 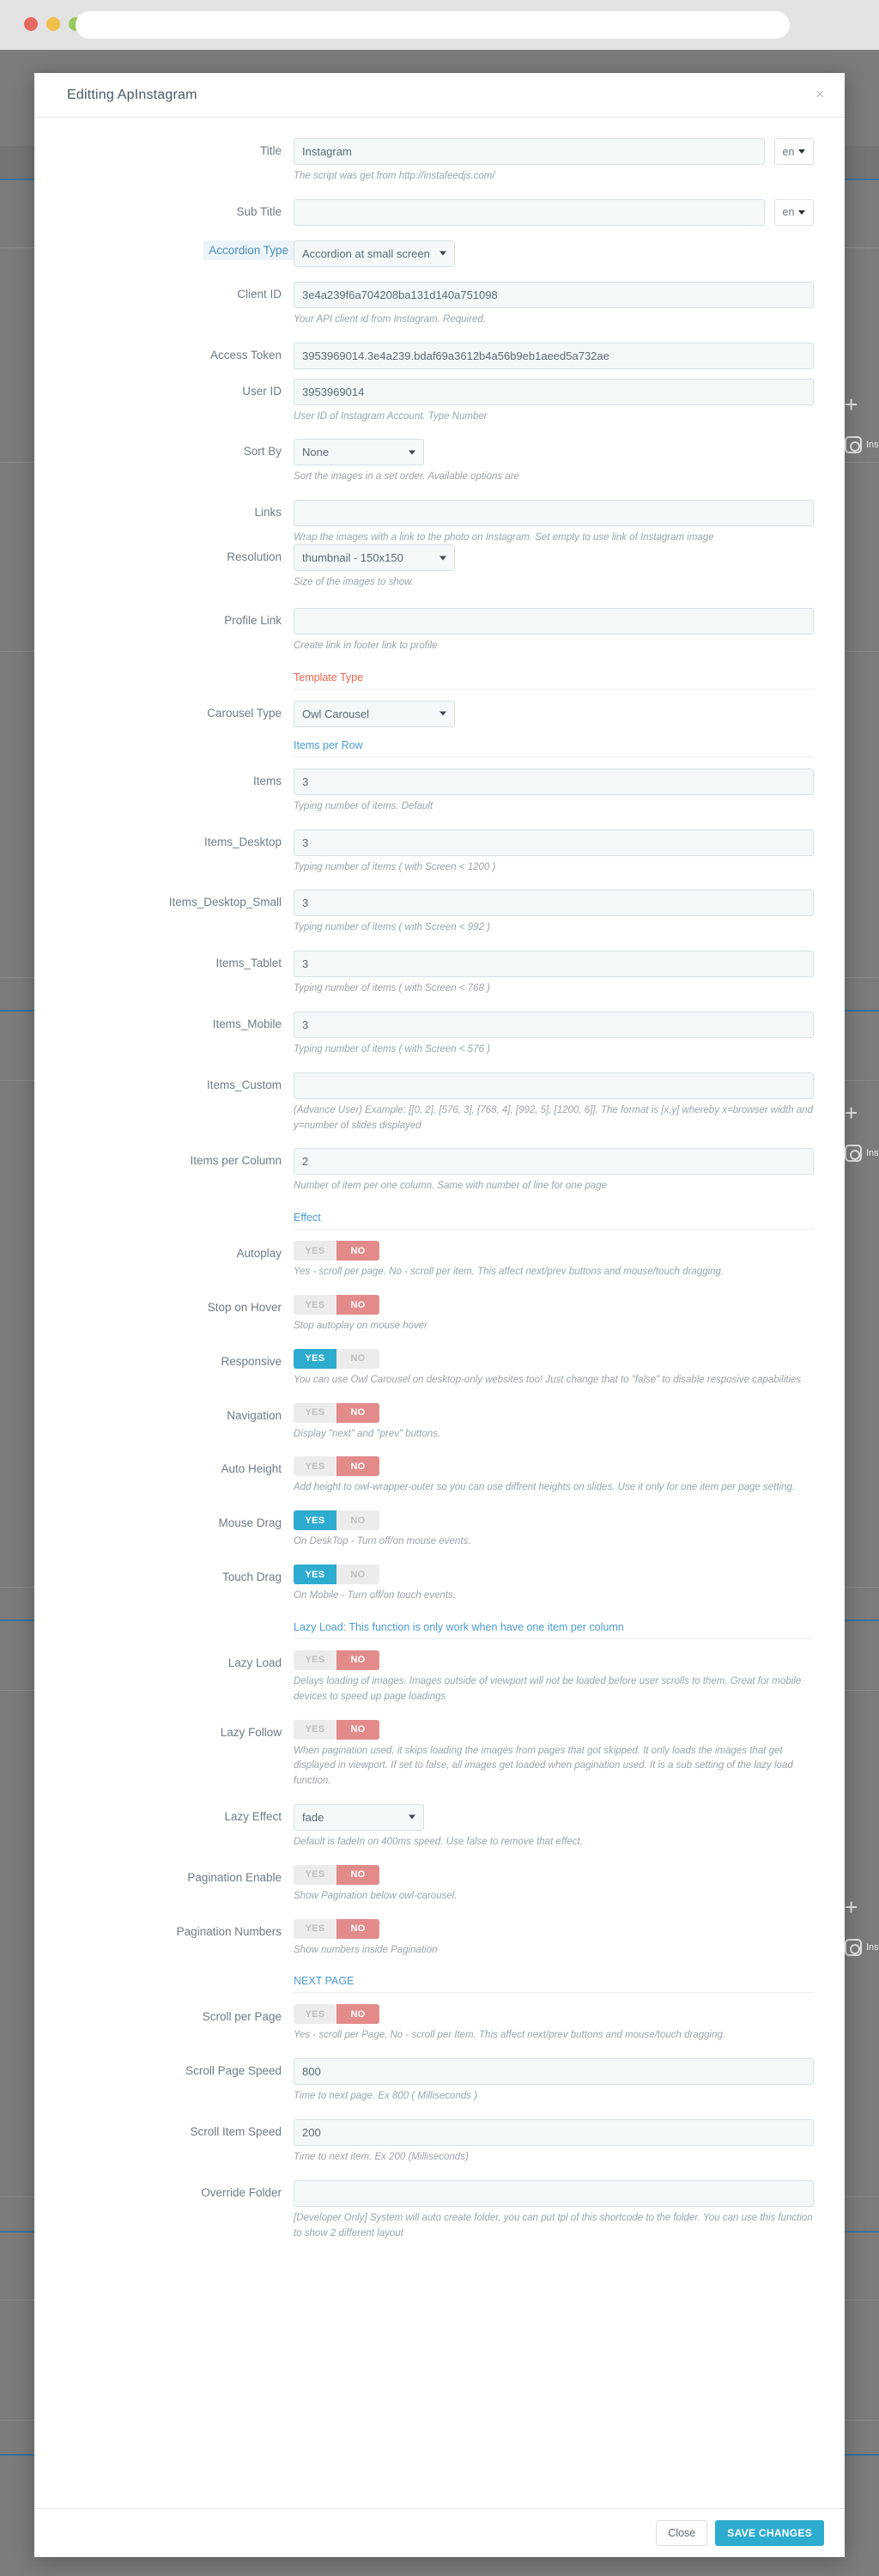 I want to click on items-desktop-small-input, so click(x=554, y=903).